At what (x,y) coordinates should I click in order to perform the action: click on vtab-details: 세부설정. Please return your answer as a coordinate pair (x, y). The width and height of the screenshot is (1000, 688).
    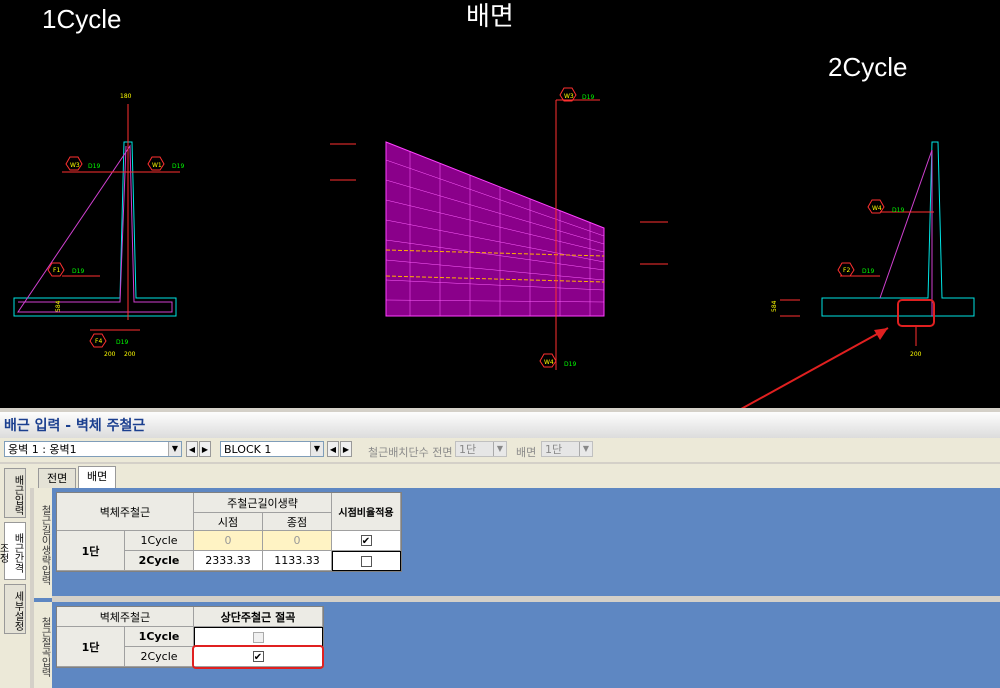
    Looking at the image, I should click on (15, 609).